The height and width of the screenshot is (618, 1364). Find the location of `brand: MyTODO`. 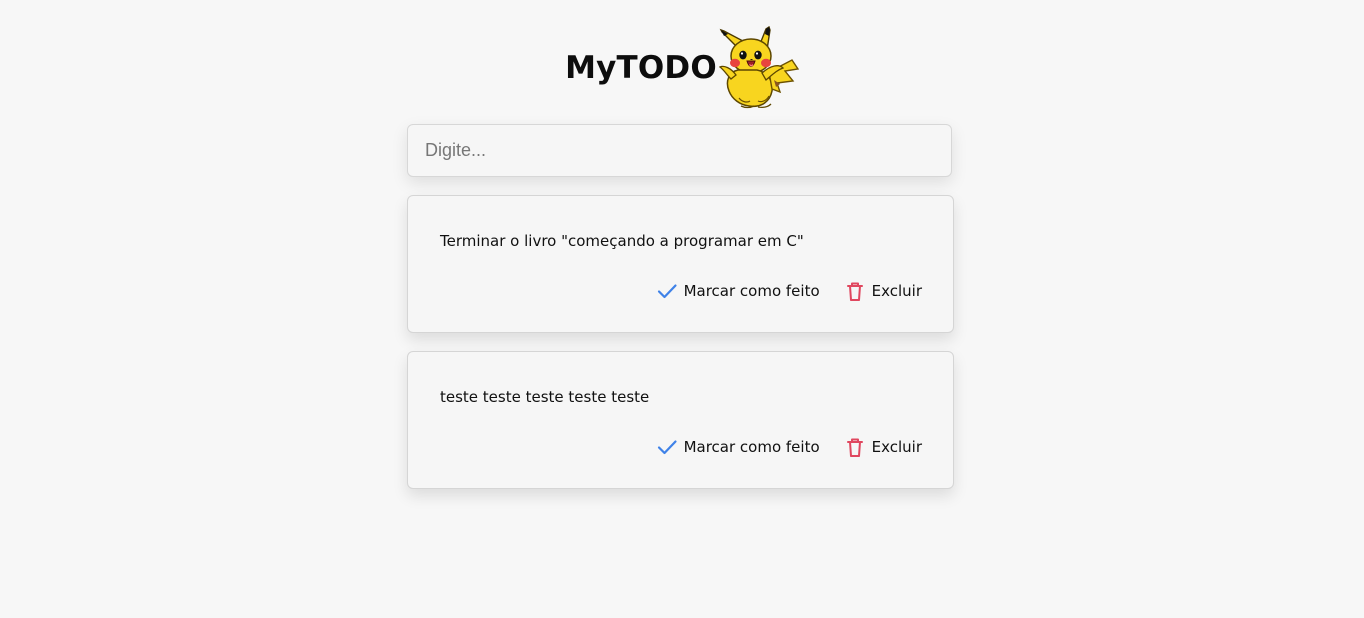

brand: MyTODO is located at coordinates (682, 68).